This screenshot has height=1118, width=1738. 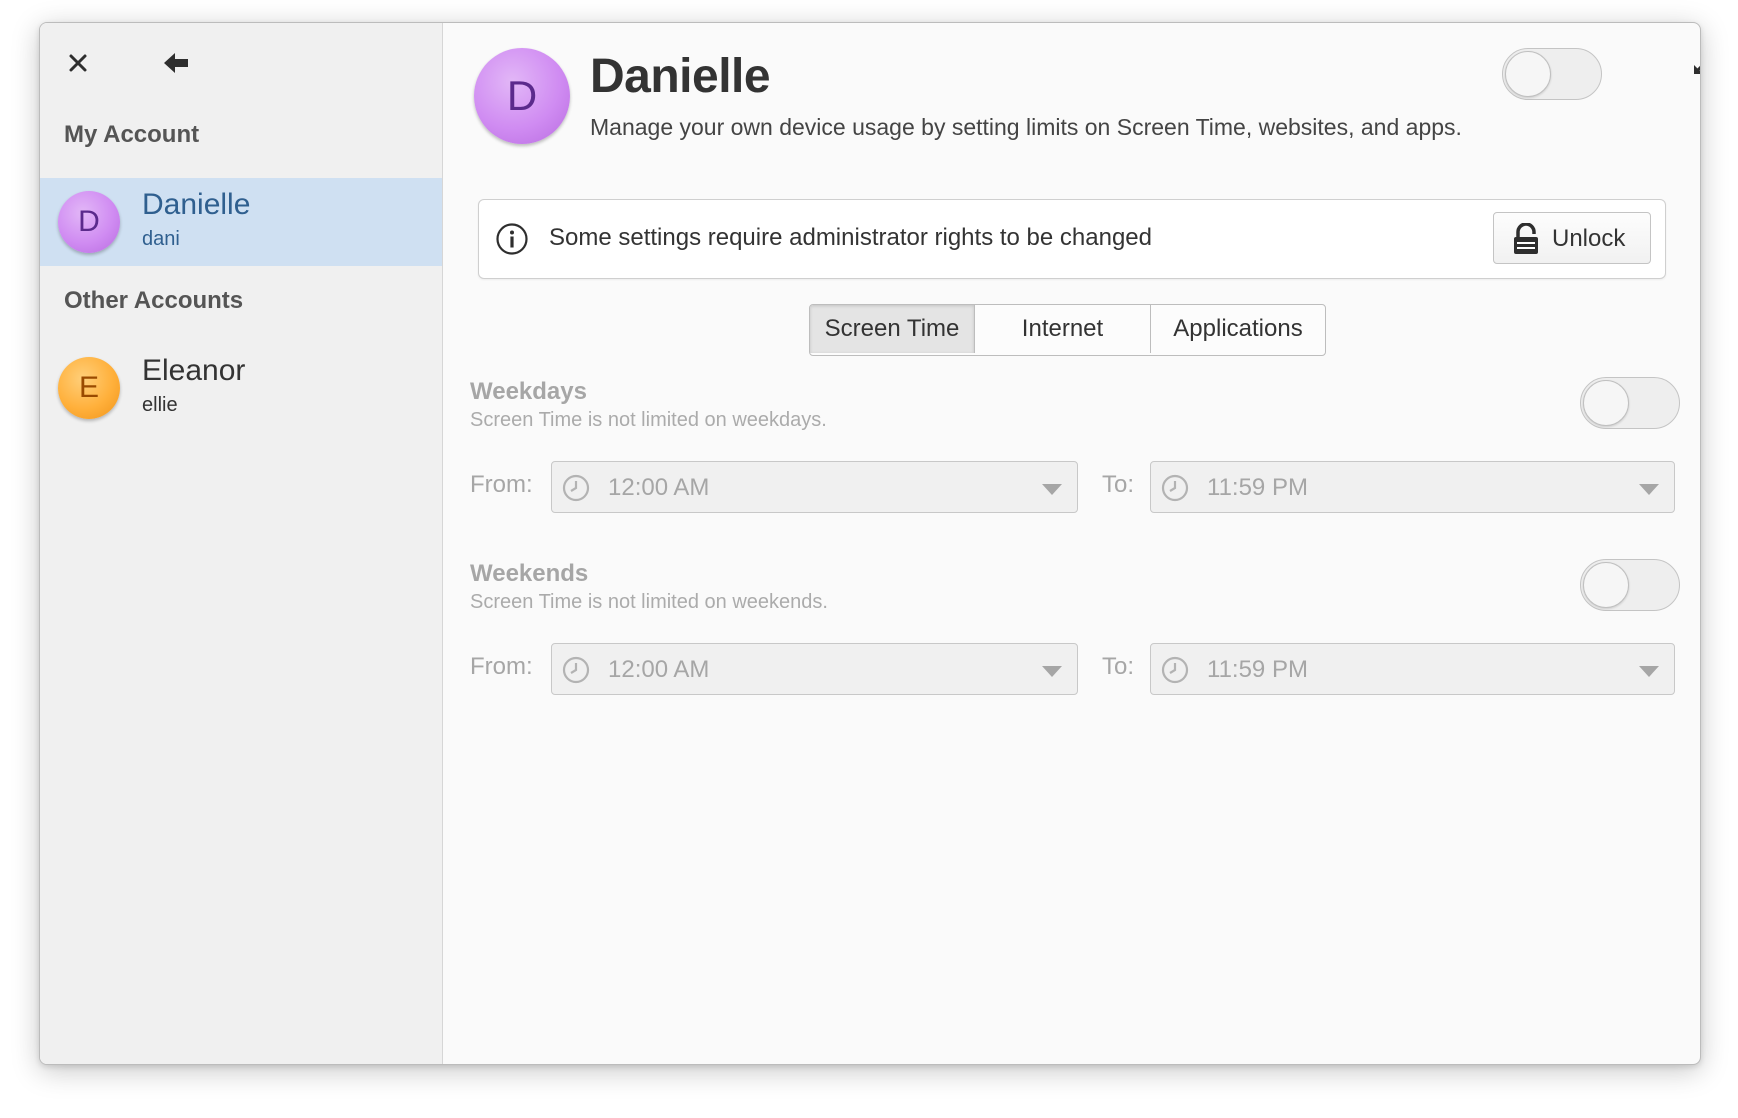 I want to click on weekdays-description: Screen Time is not limited on weekdays., so click(x=648, y=420).